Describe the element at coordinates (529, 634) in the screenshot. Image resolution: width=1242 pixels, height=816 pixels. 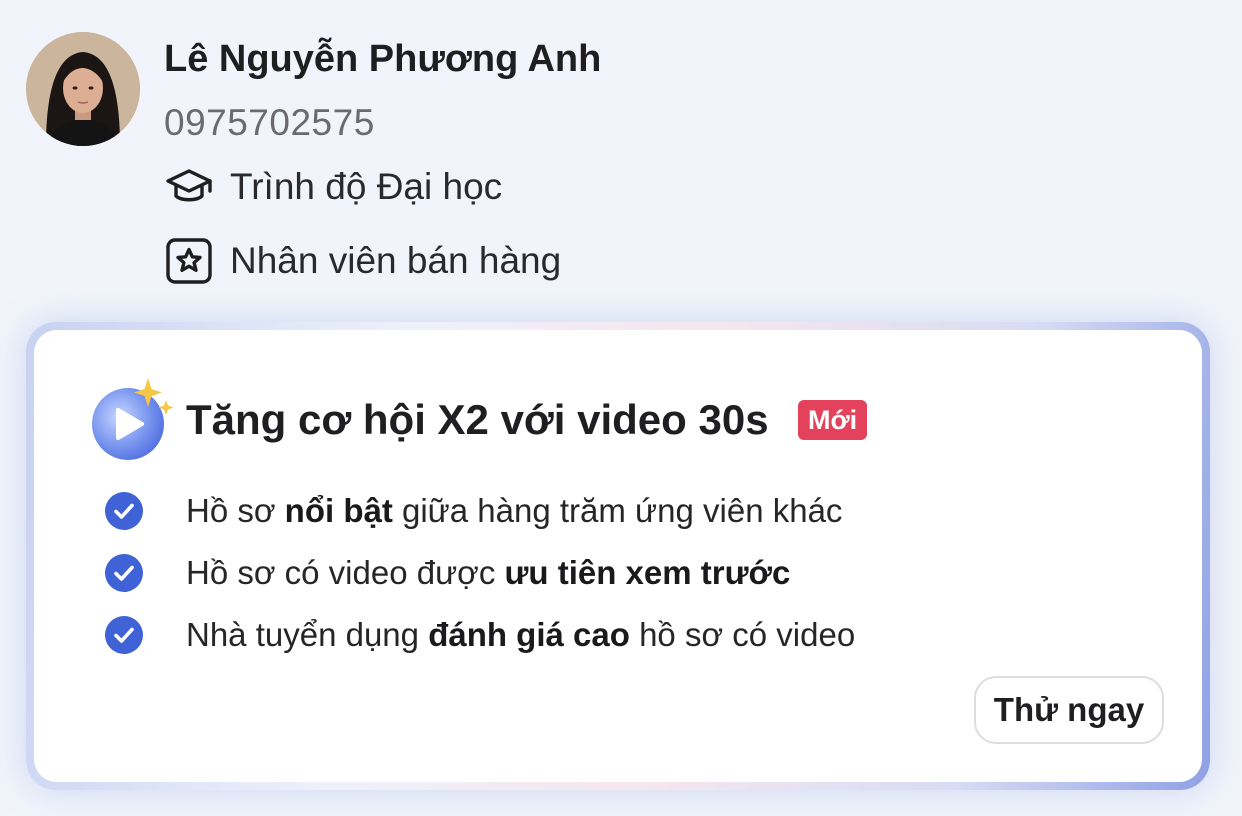
I see `benefit-highlight: đánh giá cao` at that location.